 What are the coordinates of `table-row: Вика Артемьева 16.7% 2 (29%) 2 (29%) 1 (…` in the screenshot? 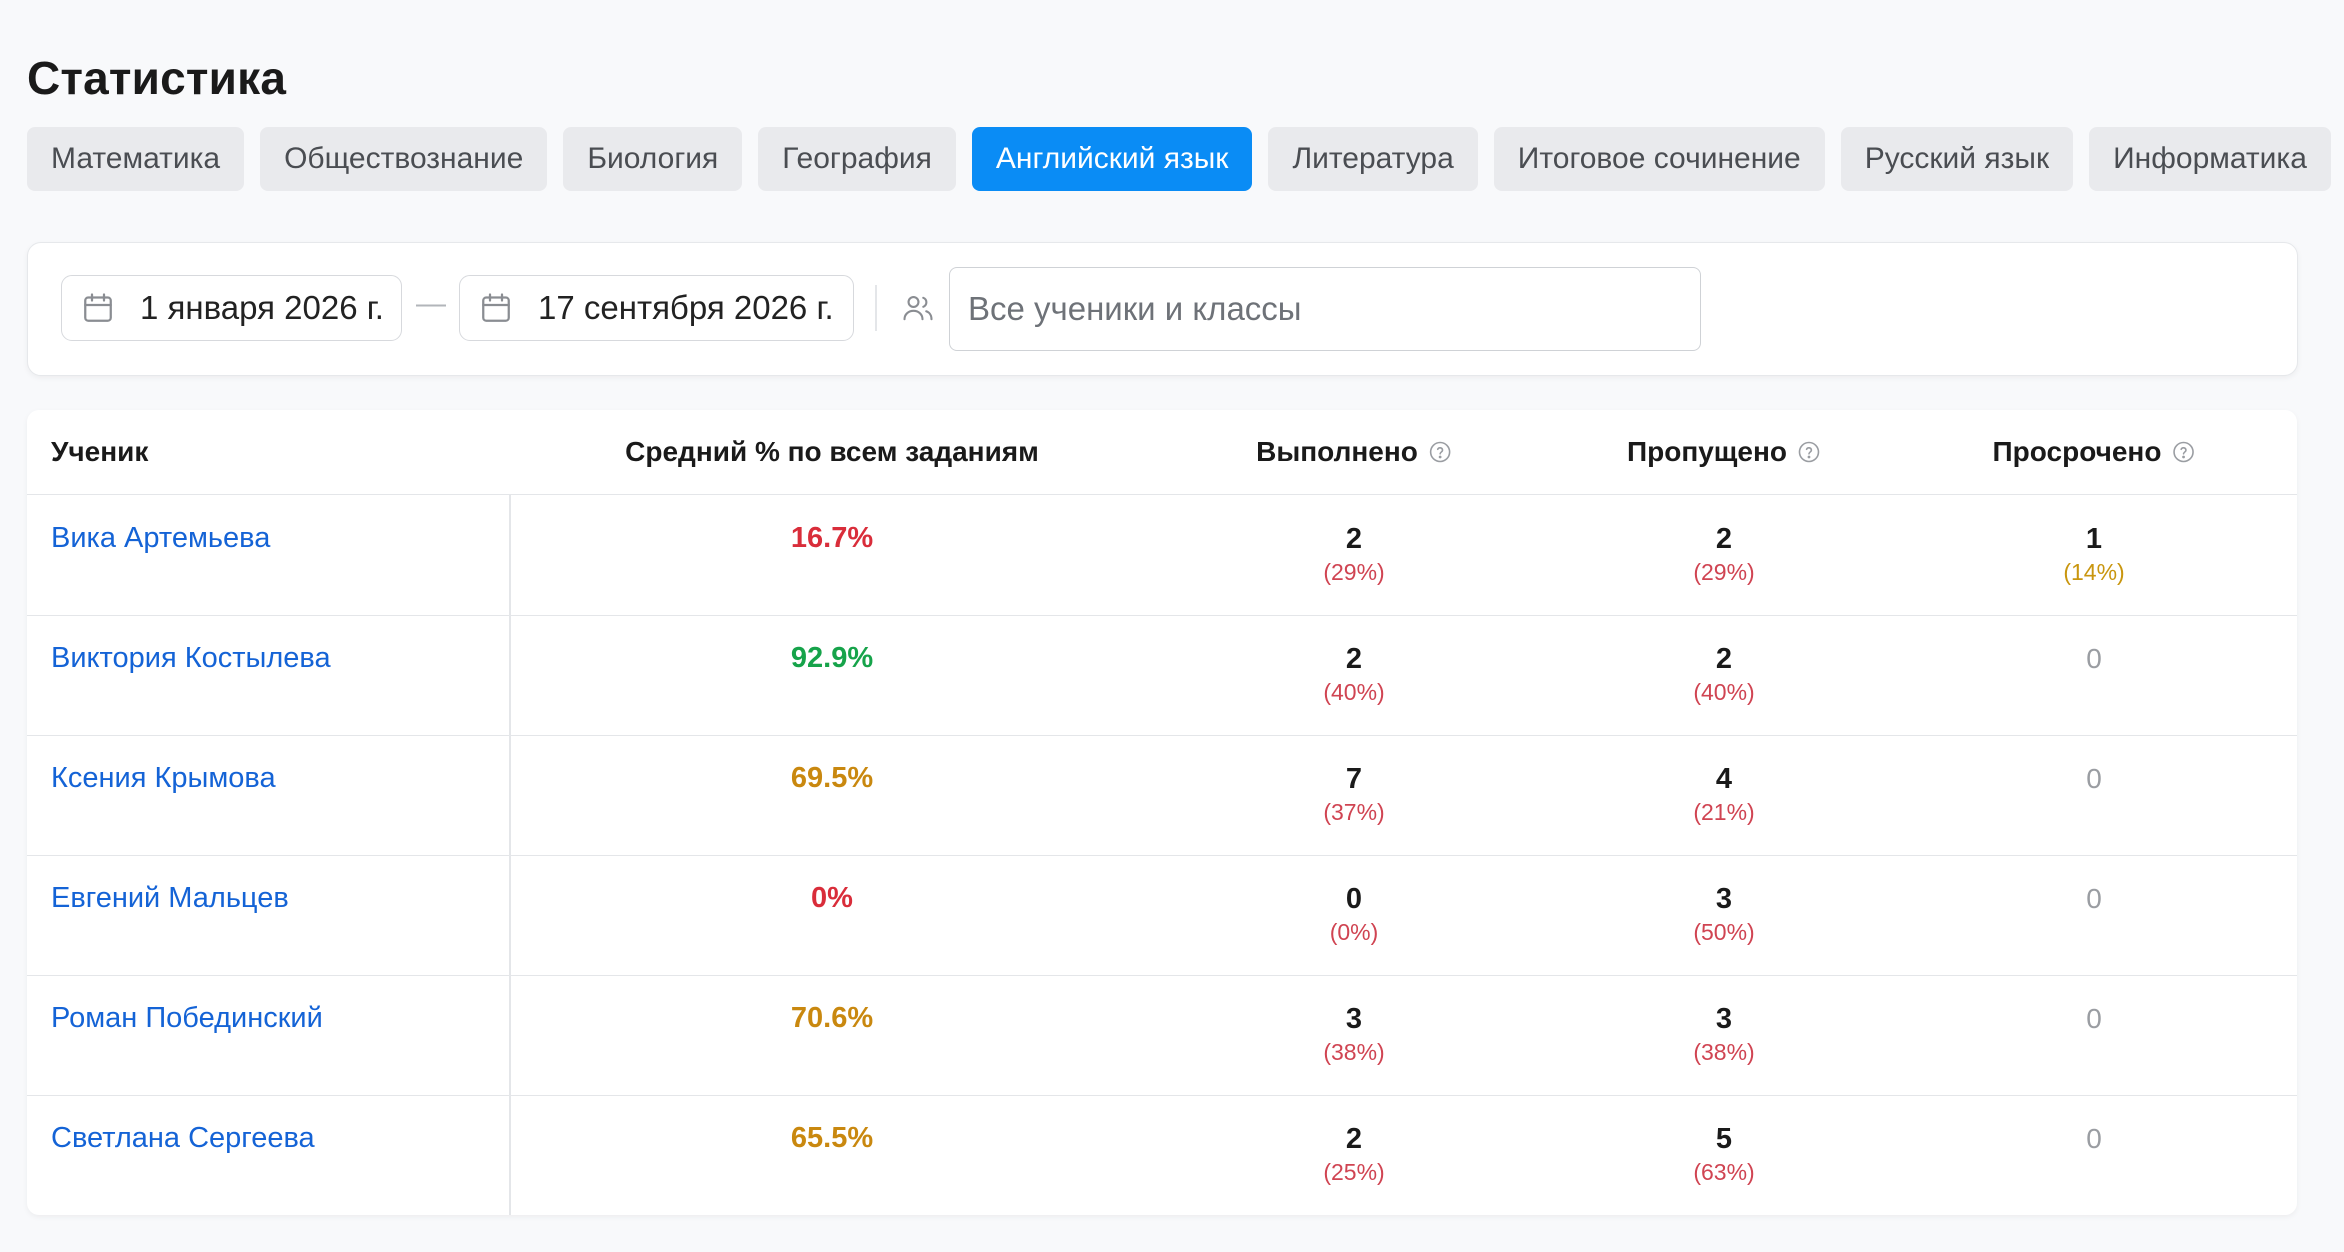 It's located at (1162, 555).